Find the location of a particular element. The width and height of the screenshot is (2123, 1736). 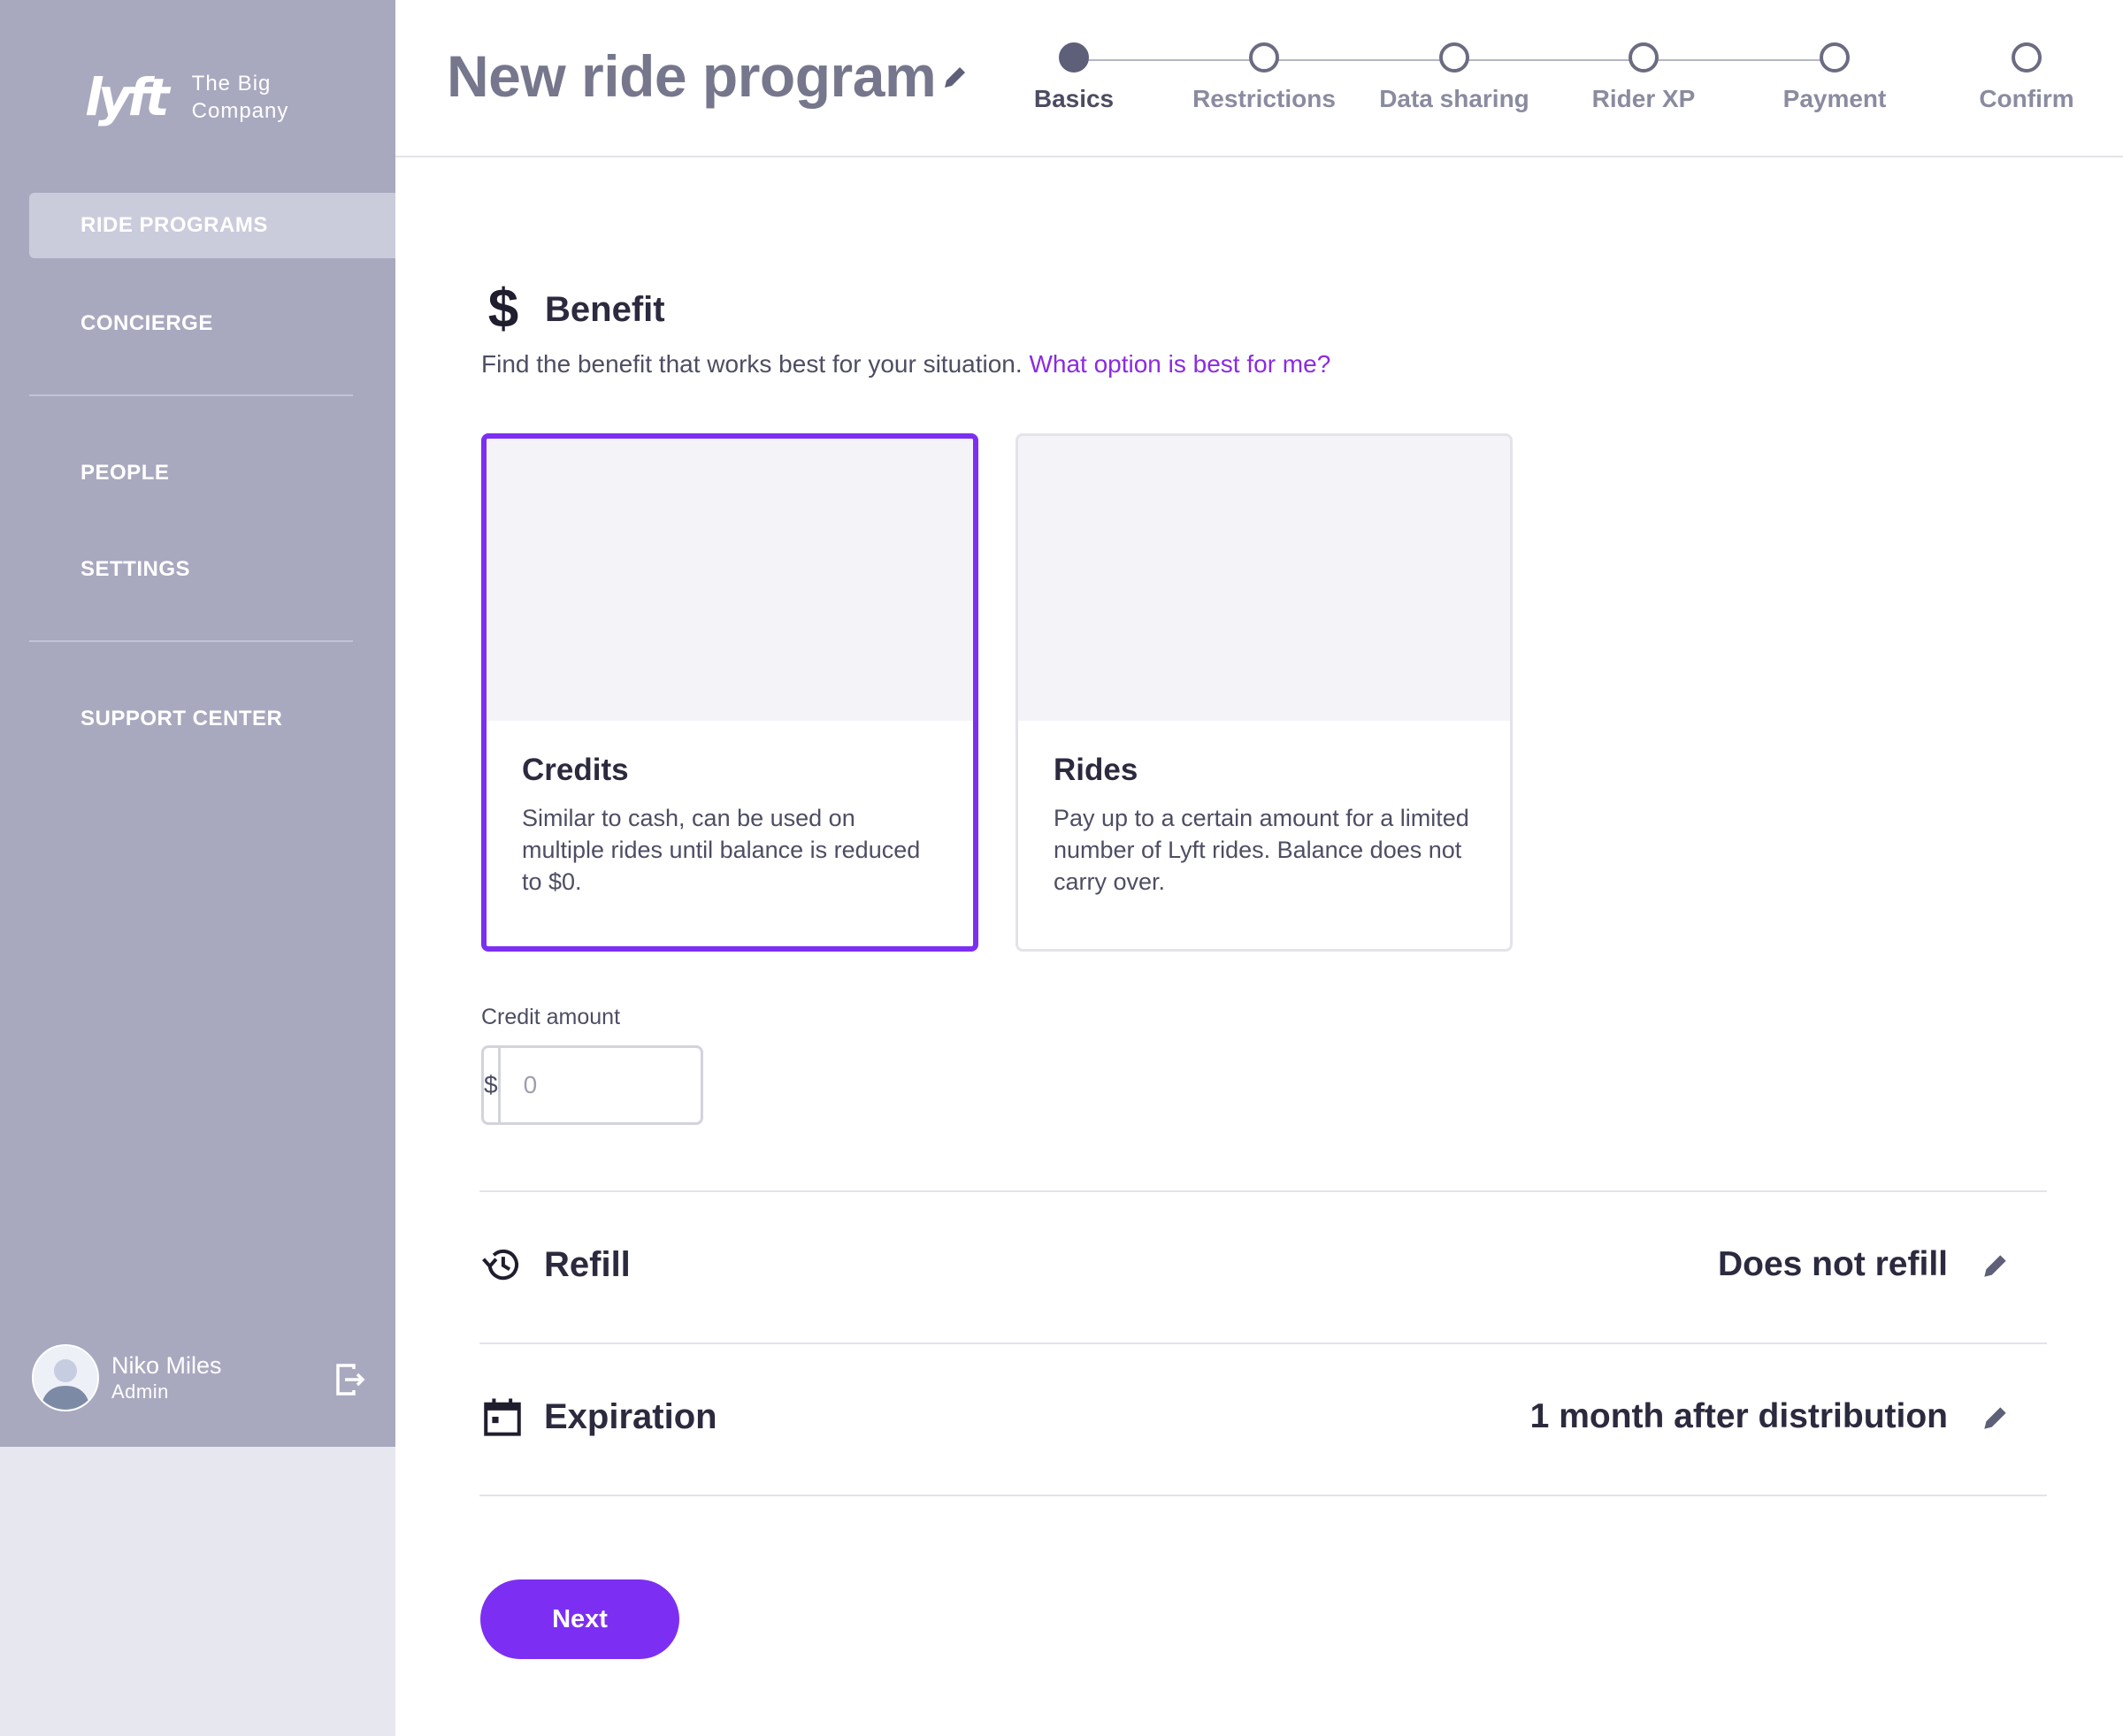

step-label: Confirm is located at coordinates (2027, 98).